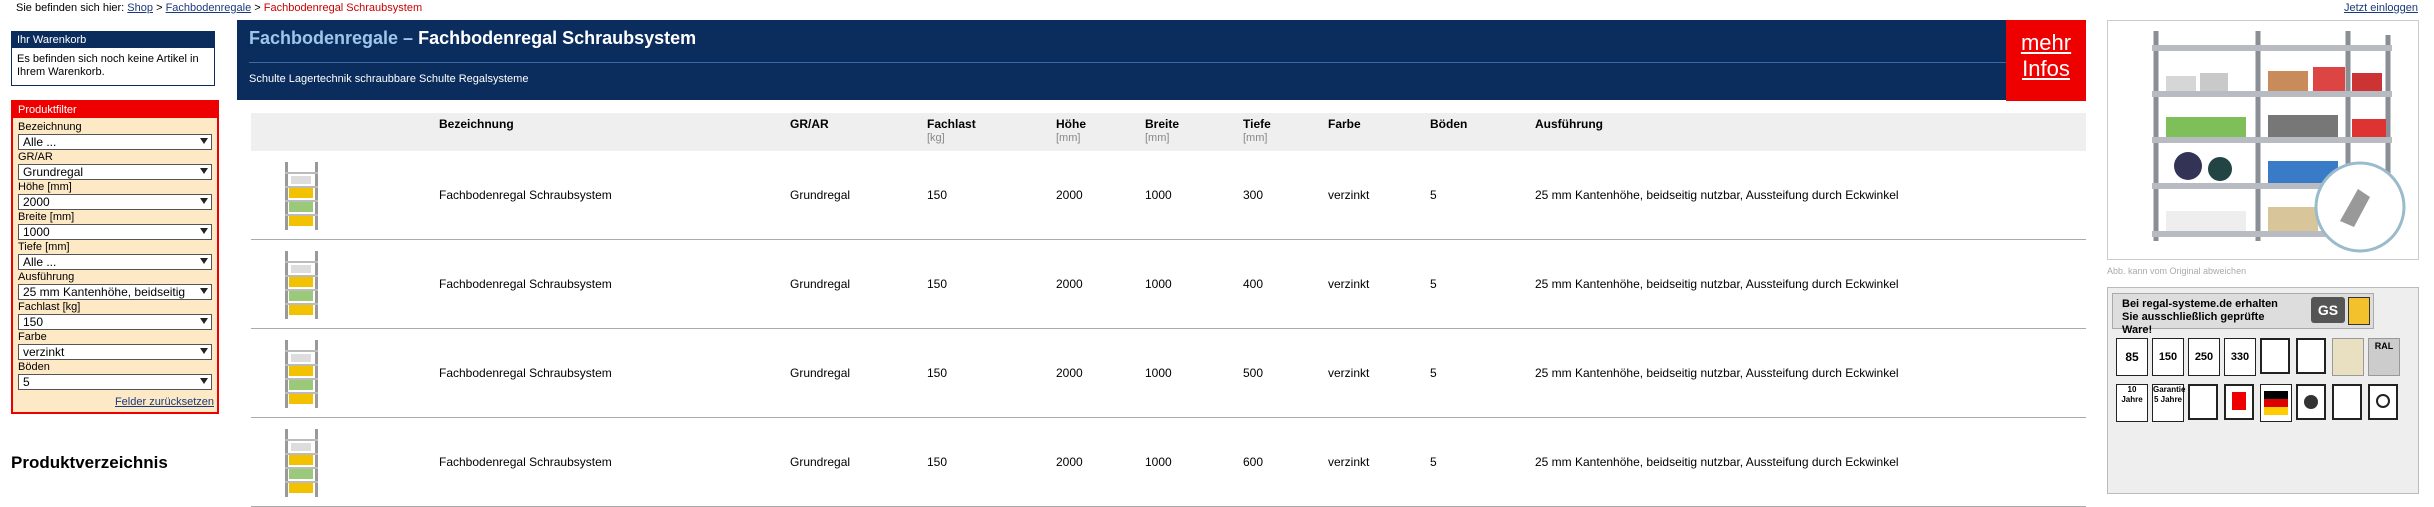  Describe the element at coordinates (209, 8) in the screenshot. I see `breadcrumb-link-fachbodenregale: Fachbodenregale` at that location.